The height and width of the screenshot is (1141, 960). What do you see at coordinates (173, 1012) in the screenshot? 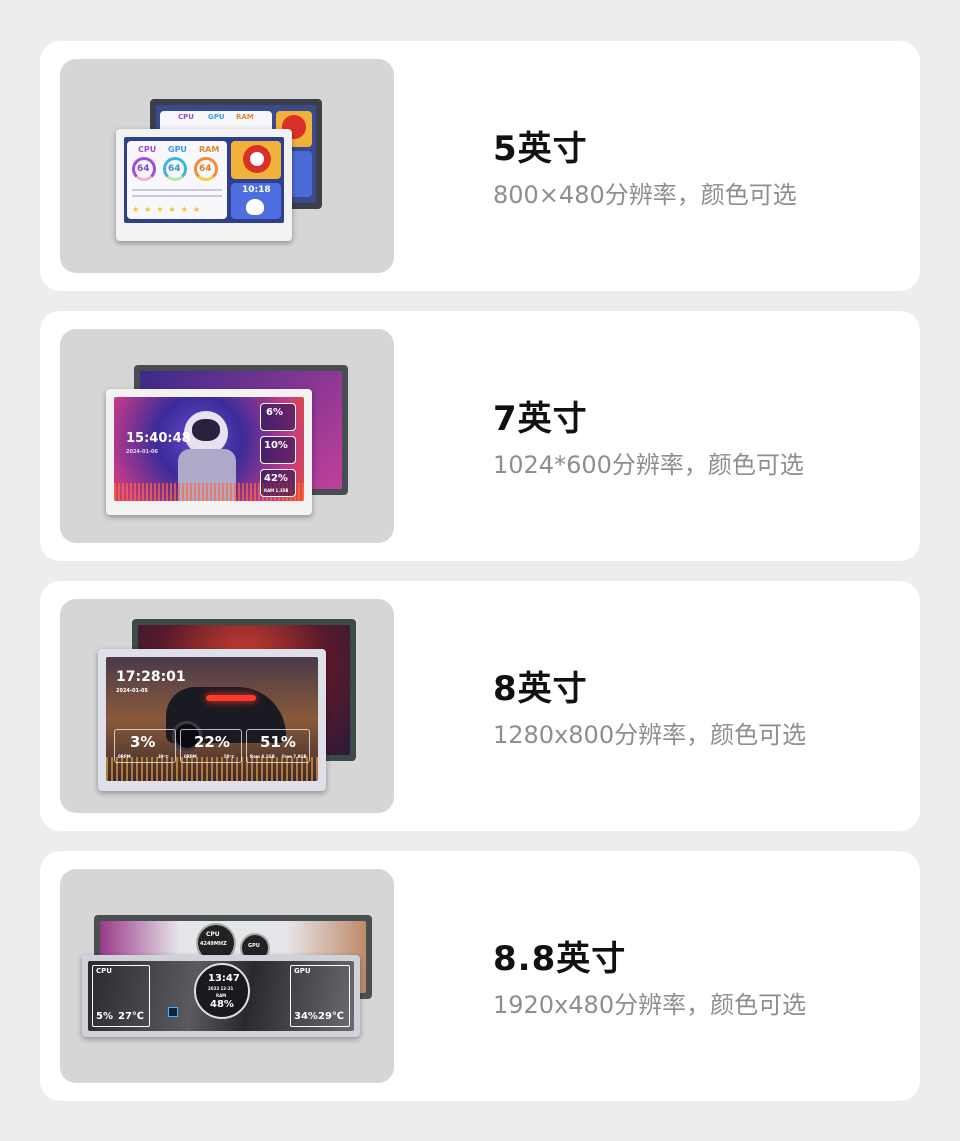
I see `chip-icon` at bounding box center [173, 1012].